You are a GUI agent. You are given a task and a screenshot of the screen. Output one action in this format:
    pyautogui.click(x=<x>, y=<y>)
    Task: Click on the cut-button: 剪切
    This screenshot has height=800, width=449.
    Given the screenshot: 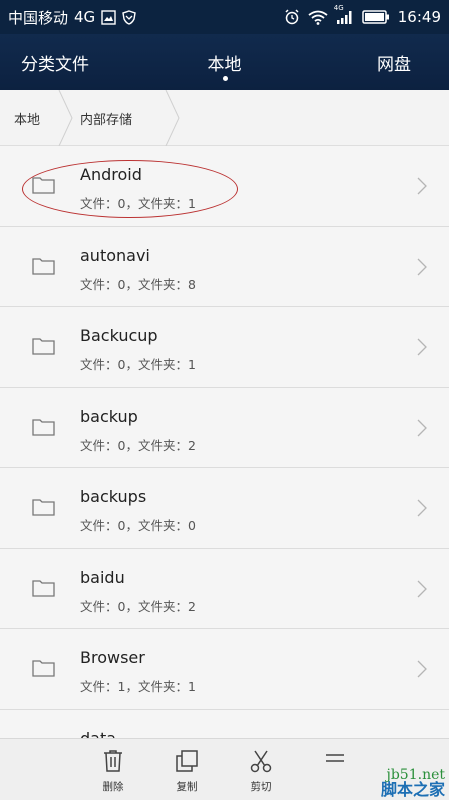 What is the action you would take?
    pyautogui.click(x=261, y=769)
    